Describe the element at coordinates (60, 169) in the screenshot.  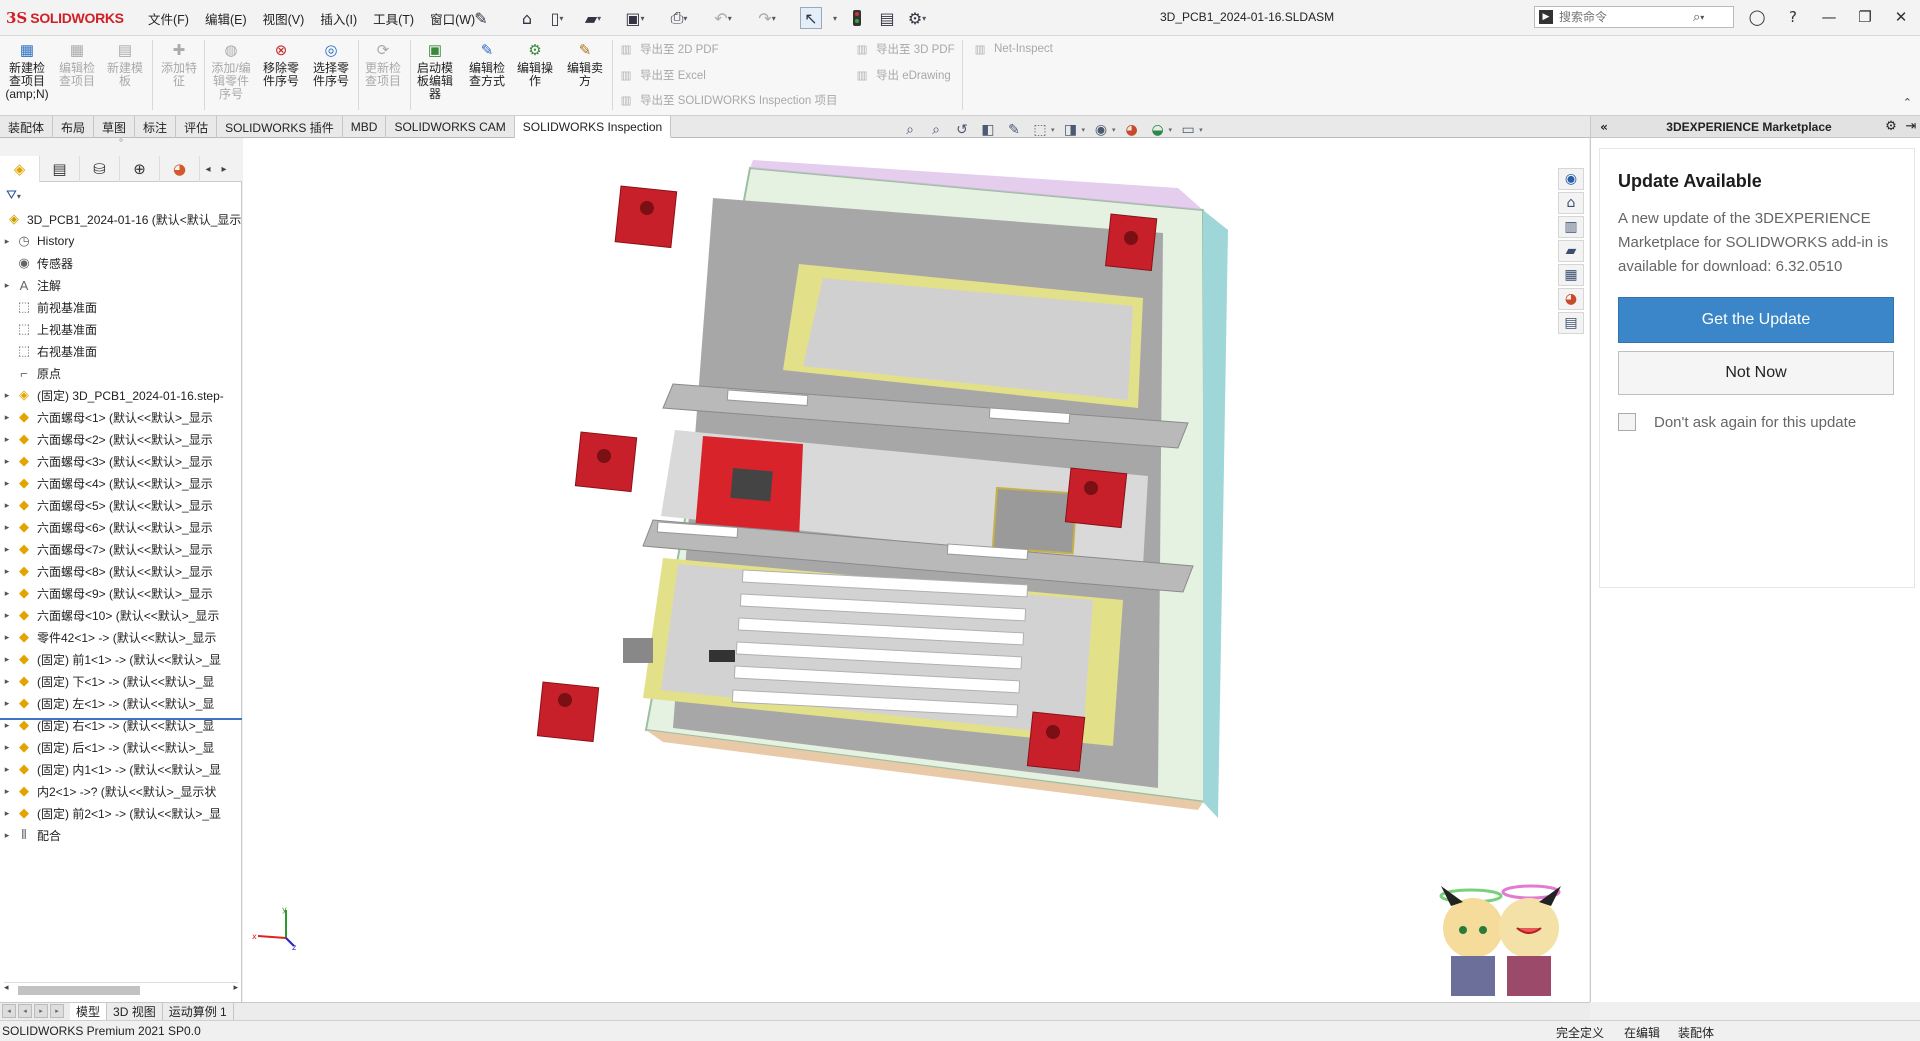
I see `property-manager-tab-icon: ▤` at that location.